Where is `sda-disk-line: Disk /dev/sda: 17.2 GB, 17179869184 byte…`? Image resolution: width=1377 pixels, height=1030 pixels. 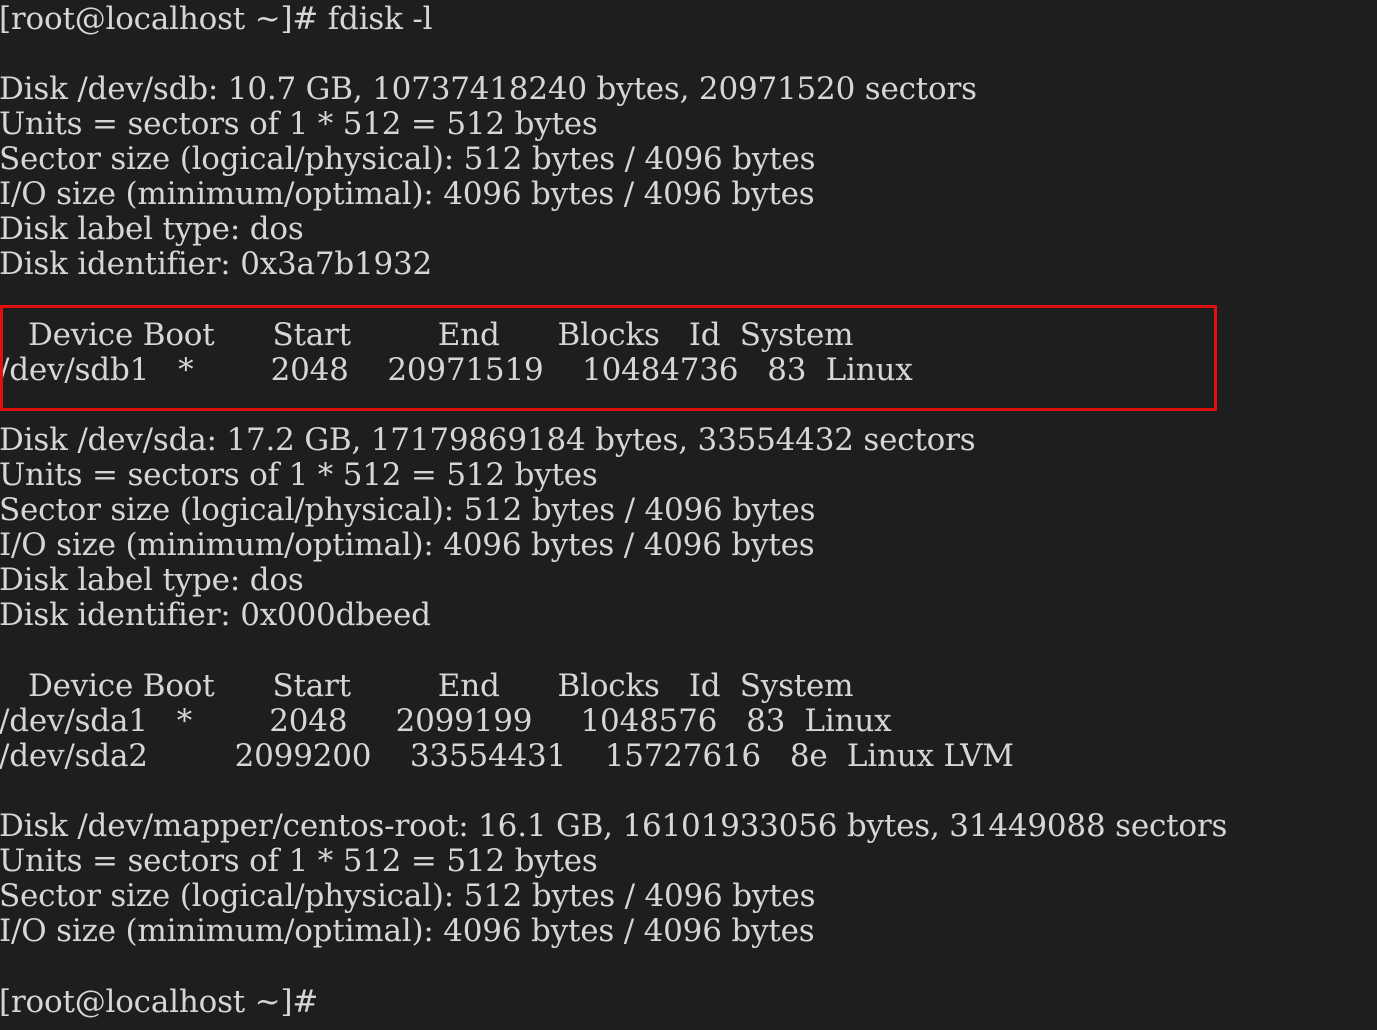 sda-disk-line: Disk /dev/sda: 17.2 GB, 17179869184 byte… is located at coordinates (488, 440).